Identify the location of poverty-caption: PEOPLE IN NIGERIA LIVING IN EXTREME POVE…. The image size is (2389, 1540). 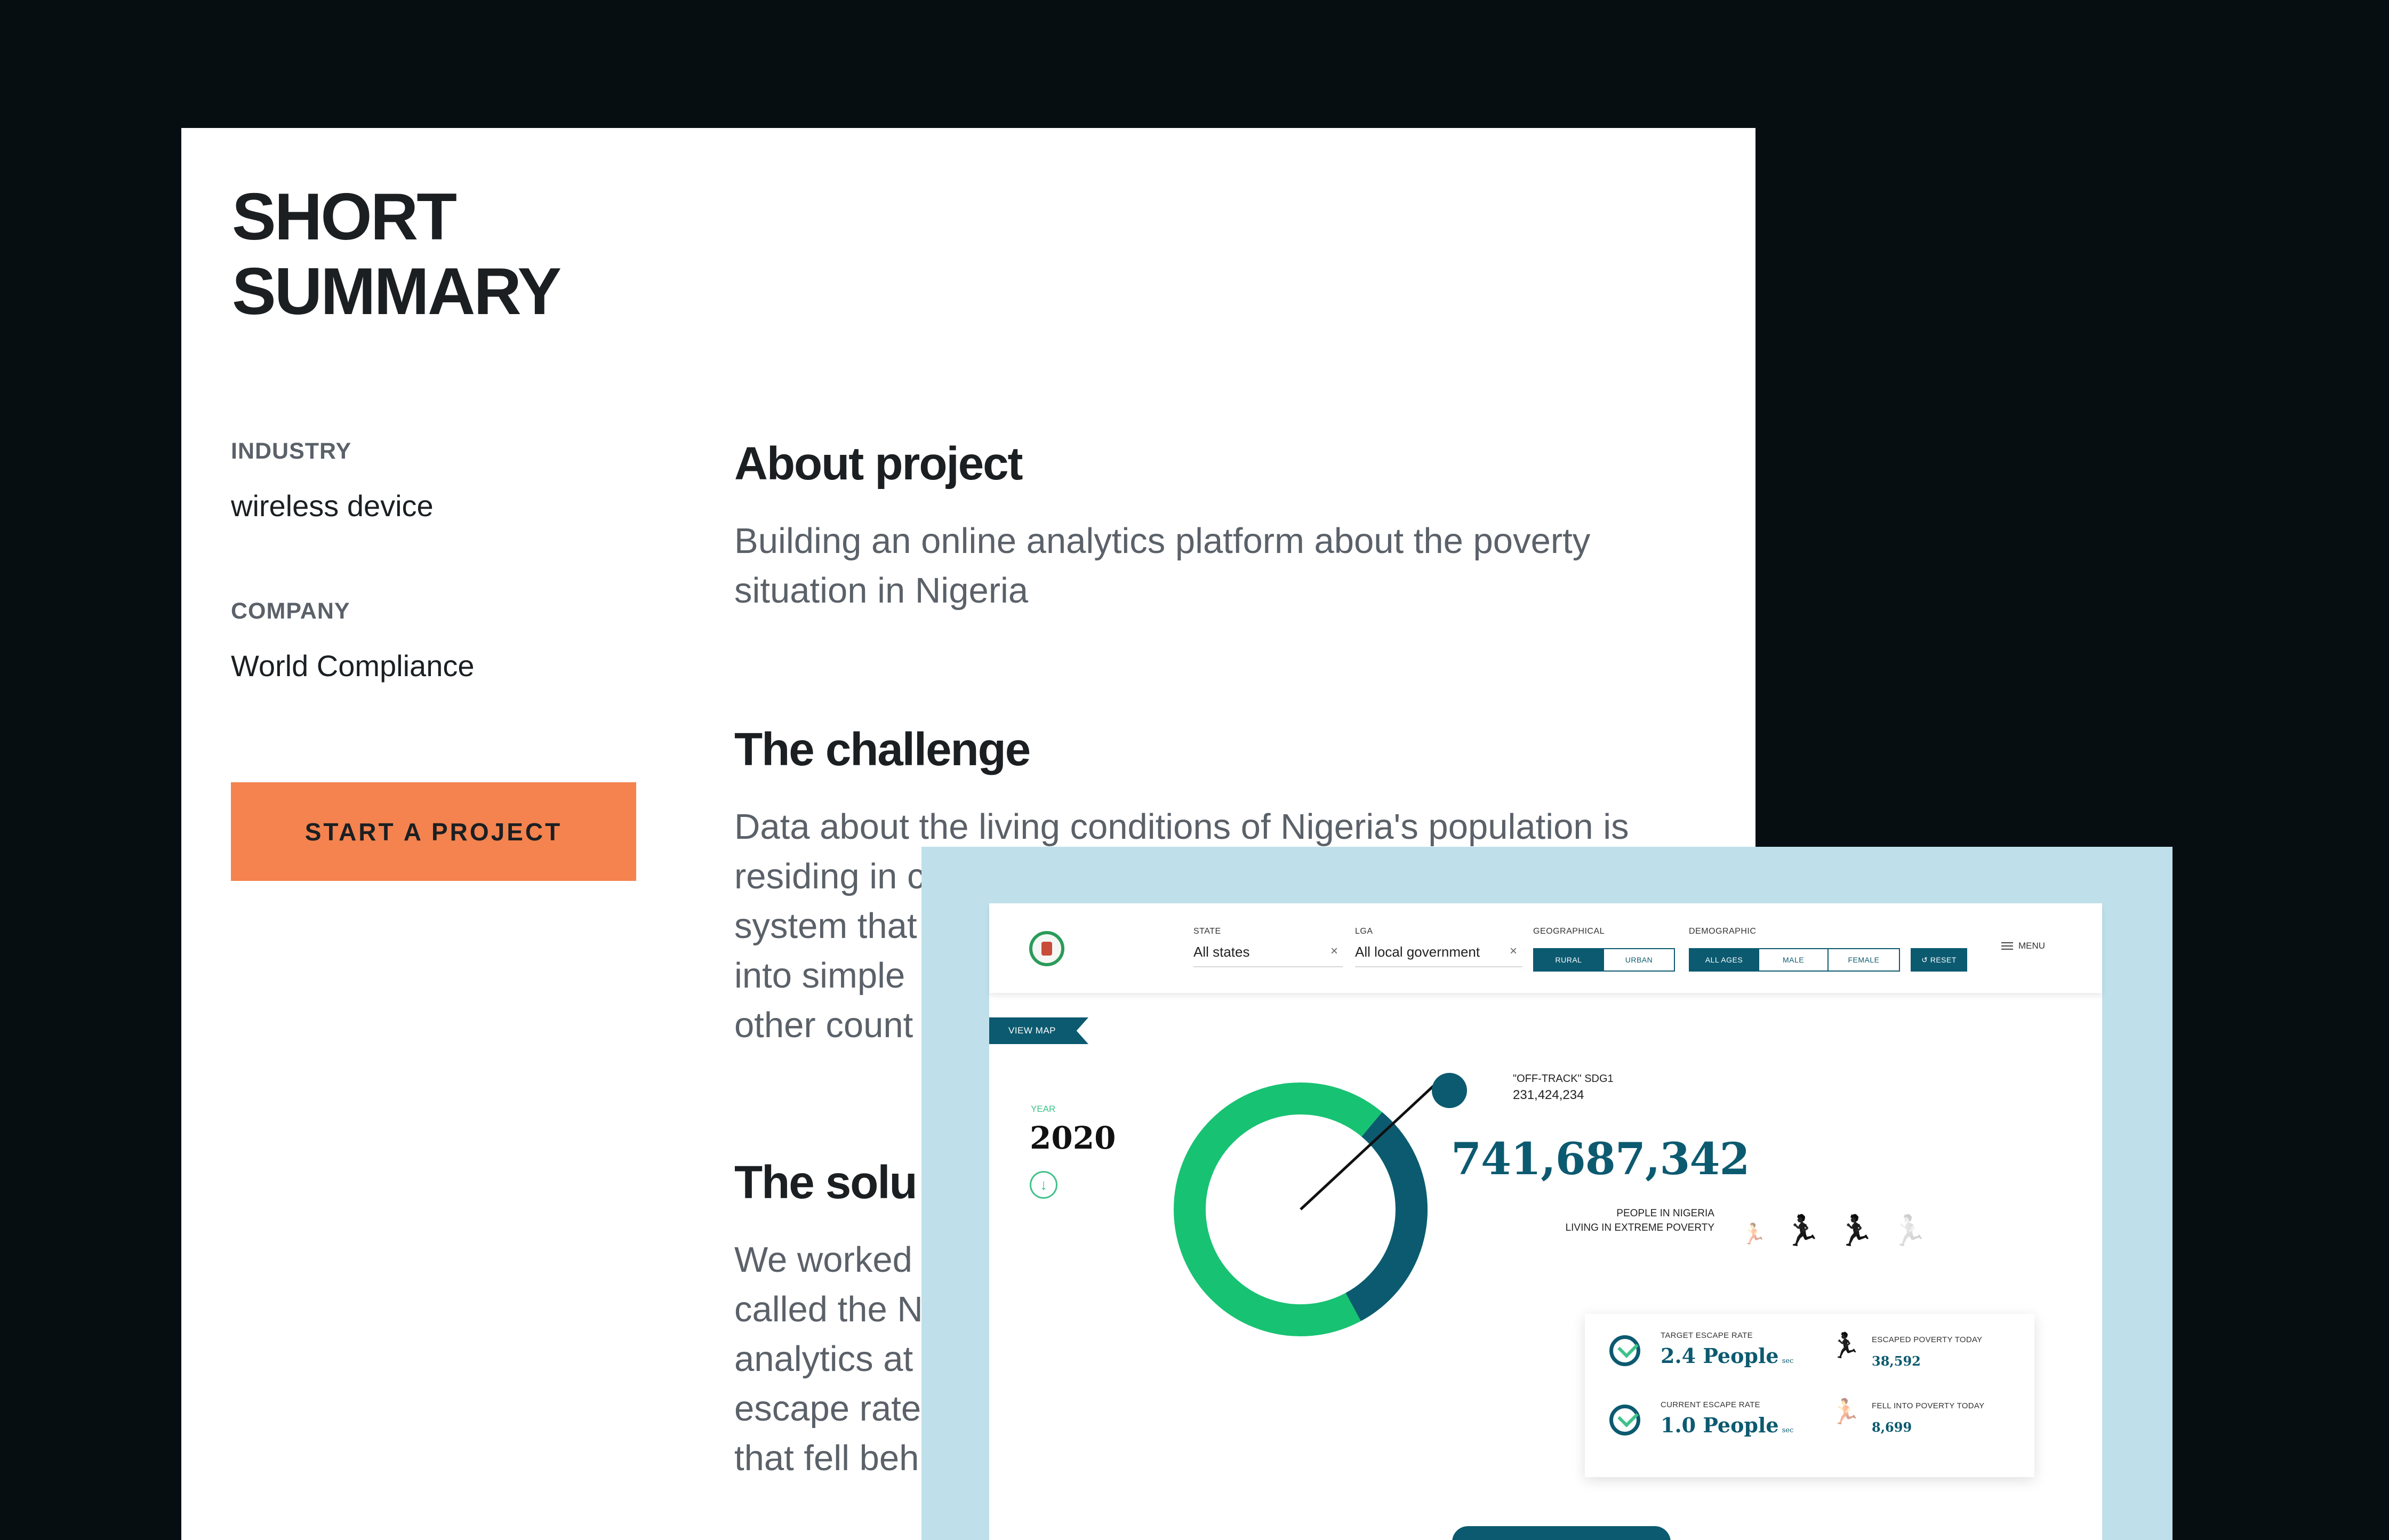
(1615, 1220).